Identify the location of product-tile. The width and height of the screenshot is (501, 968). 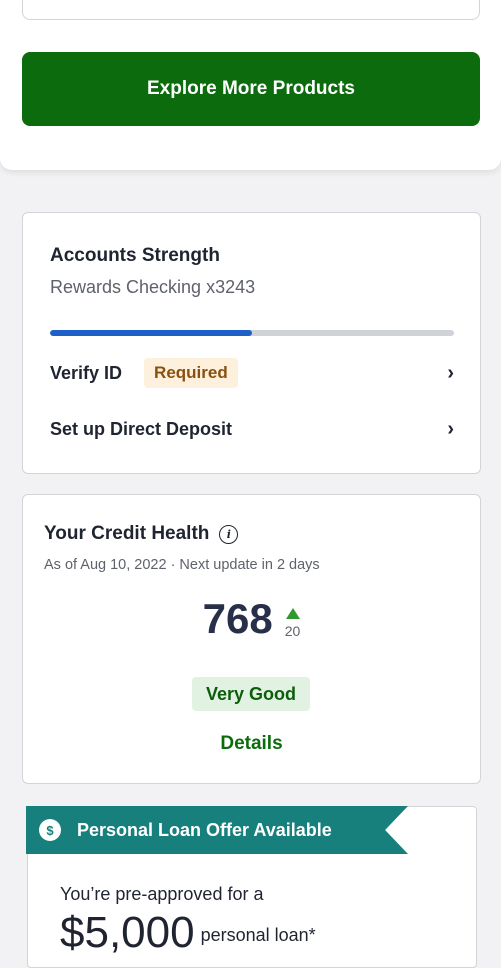
(251, 10).